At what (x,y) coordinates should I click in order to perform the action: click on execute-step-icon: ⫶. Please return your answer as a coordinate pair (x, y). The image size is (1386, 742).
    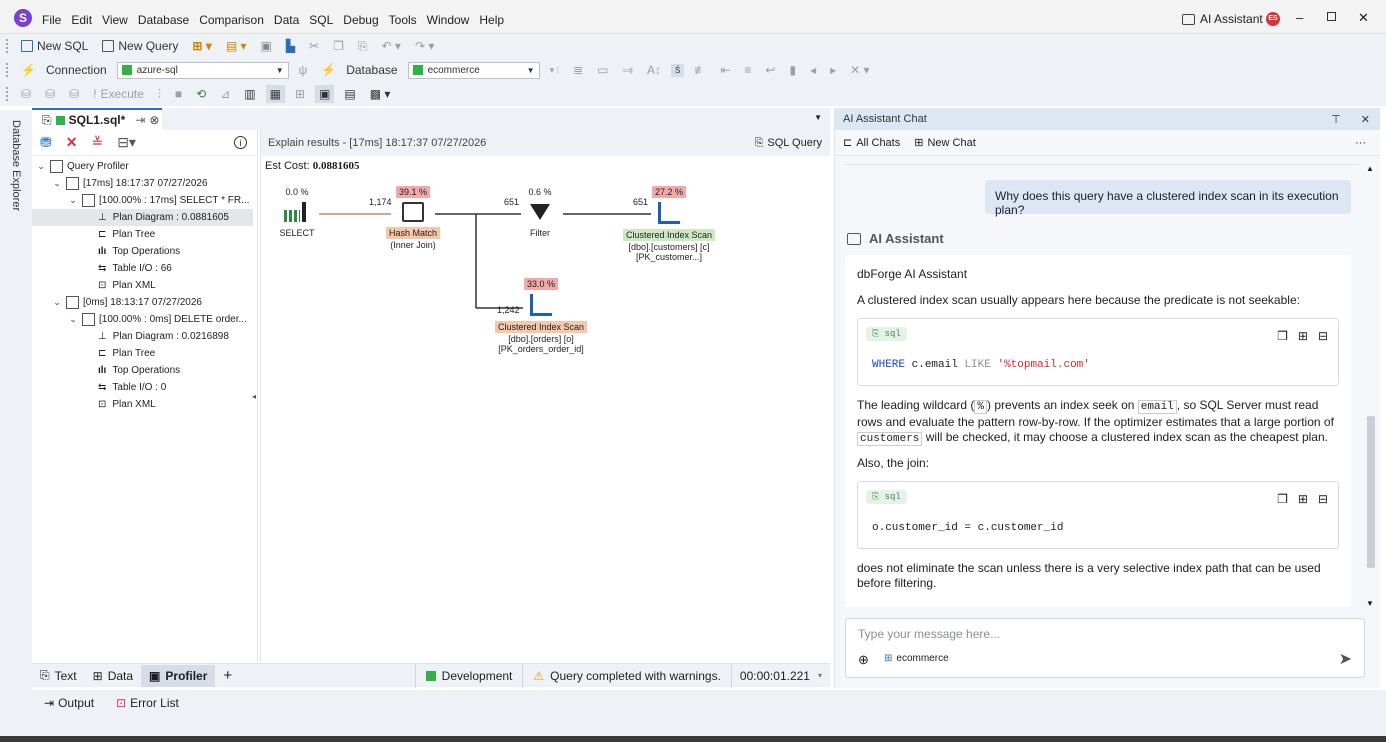
    Looking at the image, I should click on (159, 94).